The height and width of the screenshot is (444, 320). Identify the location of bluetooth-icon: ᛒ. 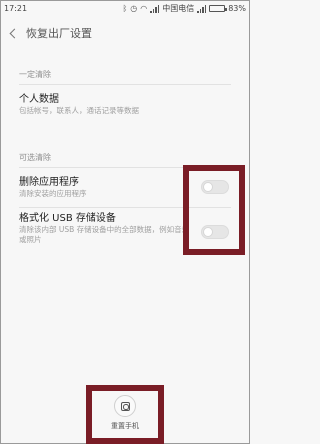
(125, 8).